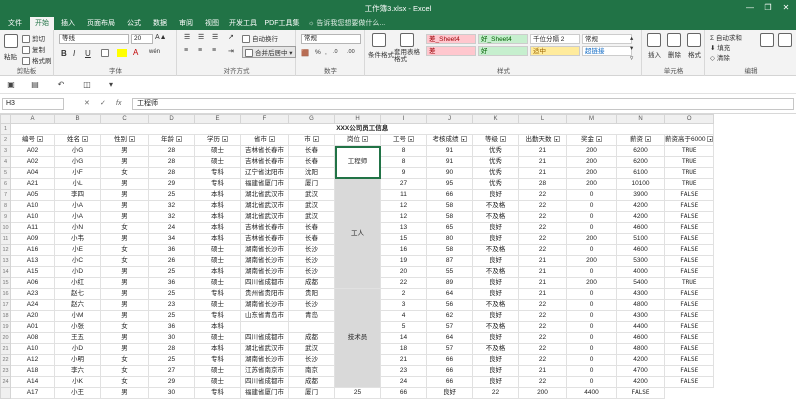 This screenshot has width=796, height=400. Describe the element at coordinates (689, 173) in the screenshot. I see `data-cell: TRUE` at that location.